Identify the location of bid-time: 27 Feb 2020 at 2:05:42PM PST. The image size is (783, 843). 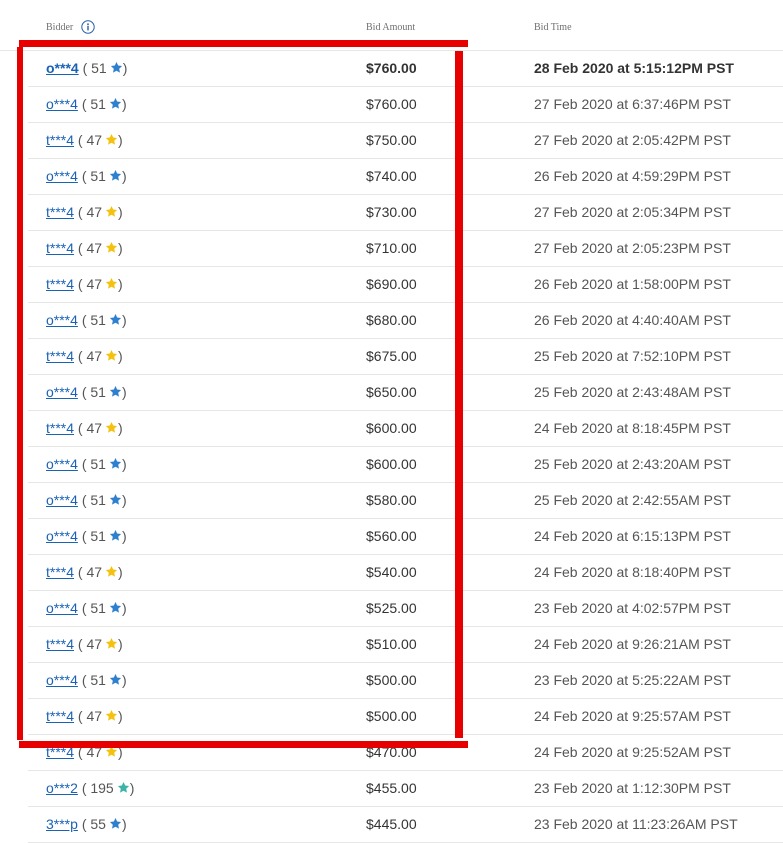
(632, 140).